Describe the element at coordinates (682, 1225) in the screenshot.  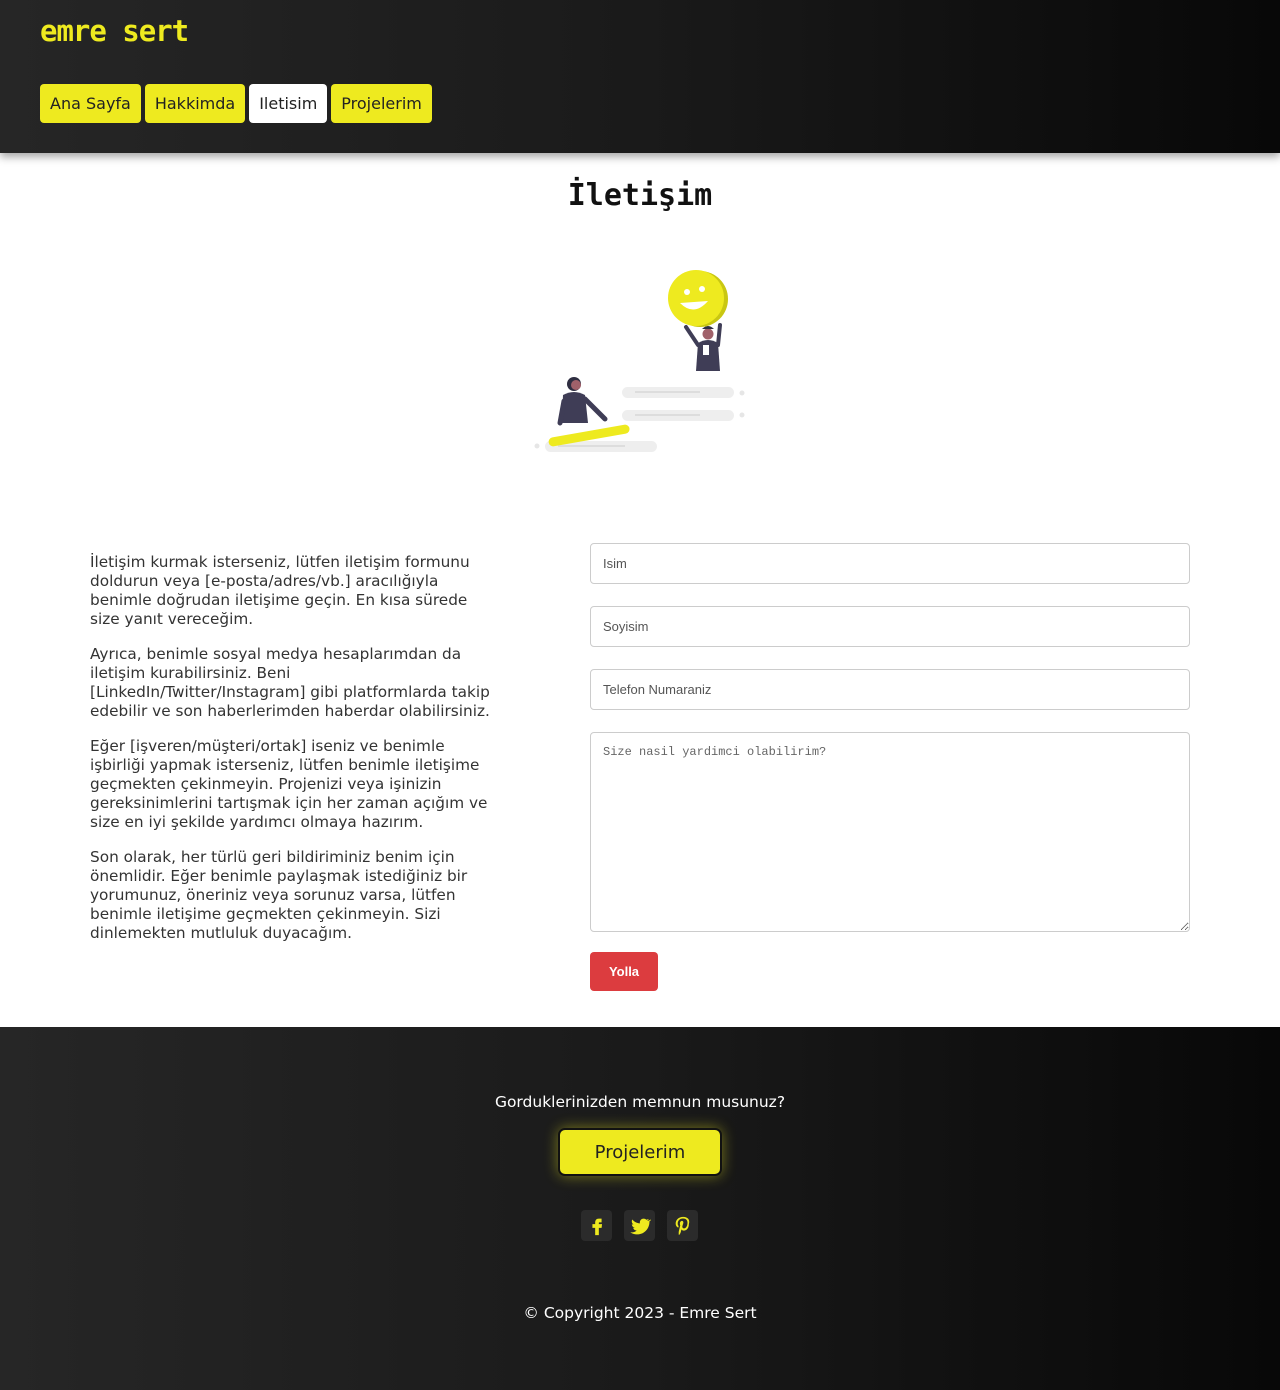
I see `pinterest-icon` at that location.